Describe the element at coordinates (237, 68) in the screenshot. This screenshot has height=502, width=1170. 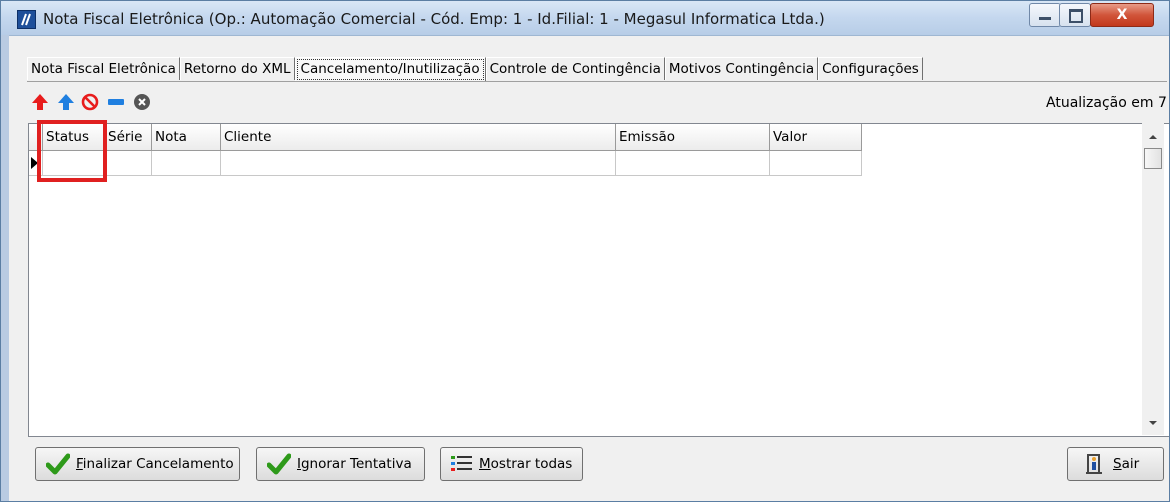
I see `tab-retorno-xml: Retorno do XML` at that location.